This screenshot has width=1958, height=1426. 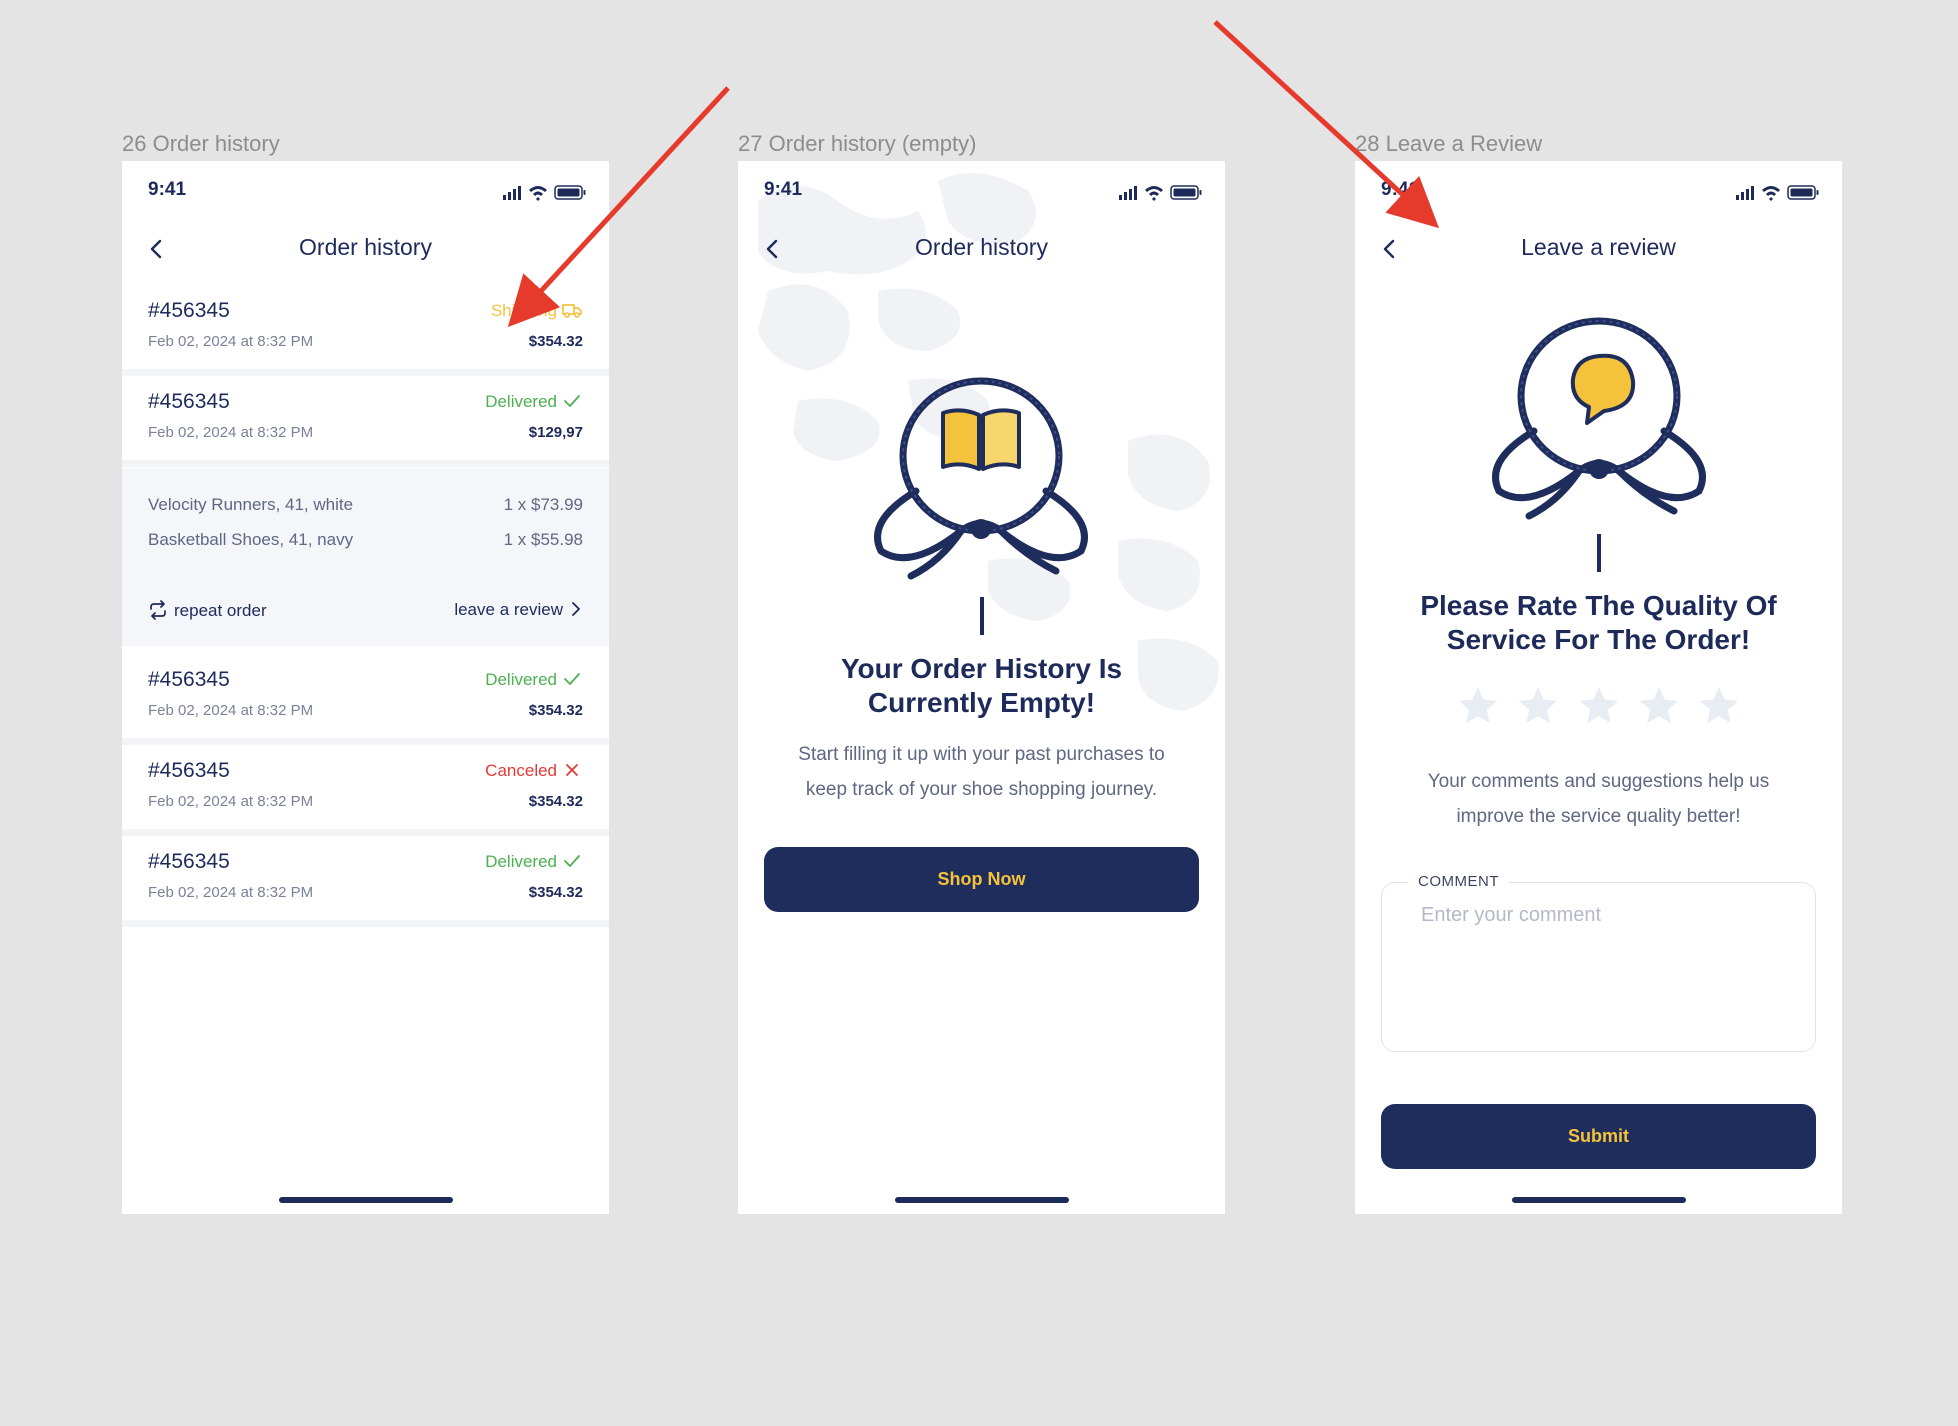 I want to click on review-heading-line1: Please Rate The Quality Of, so click(x=1598, y=605).